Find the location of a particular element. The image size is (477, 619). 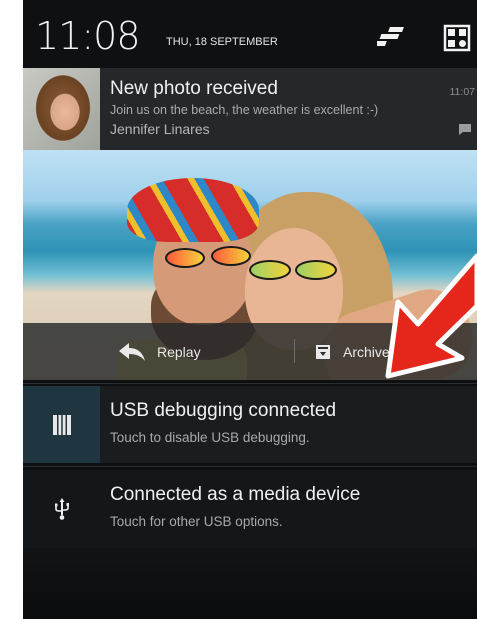

notification-text: Touch for other USB options. is located at coordinates (196, 521).